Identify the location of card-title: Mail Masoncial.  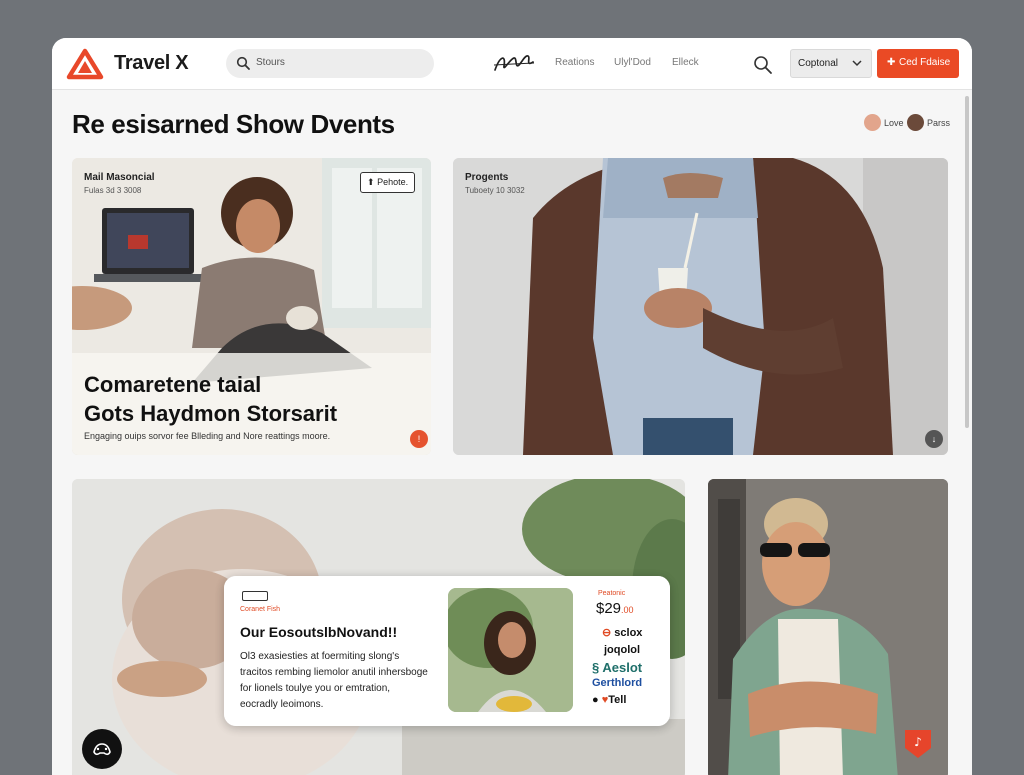
(119, 177).